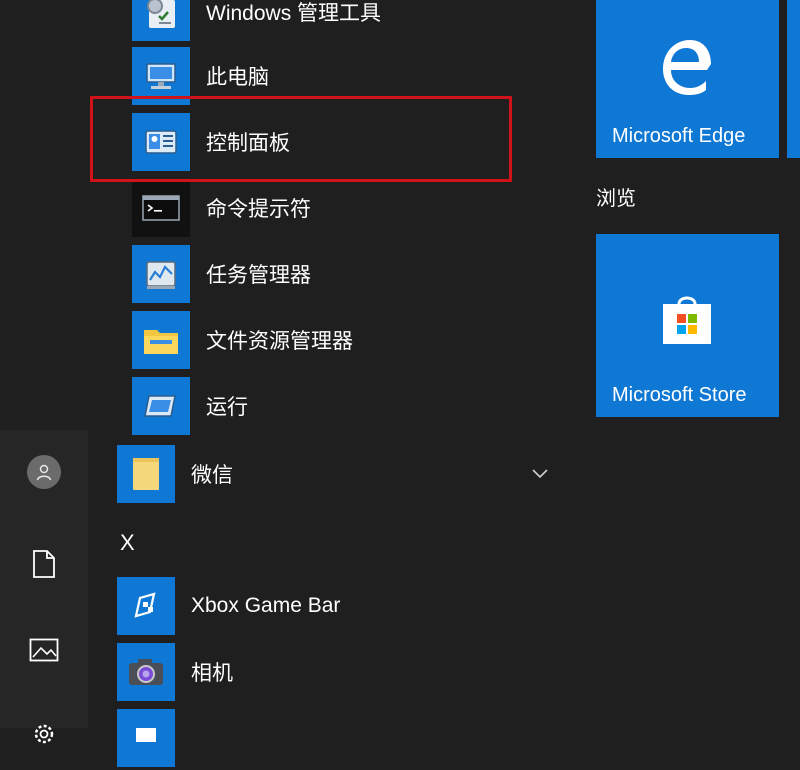  Describe the element at coordinates (616, 199) in the screenshot. I see `tile-group-label: 浏览` at that location.